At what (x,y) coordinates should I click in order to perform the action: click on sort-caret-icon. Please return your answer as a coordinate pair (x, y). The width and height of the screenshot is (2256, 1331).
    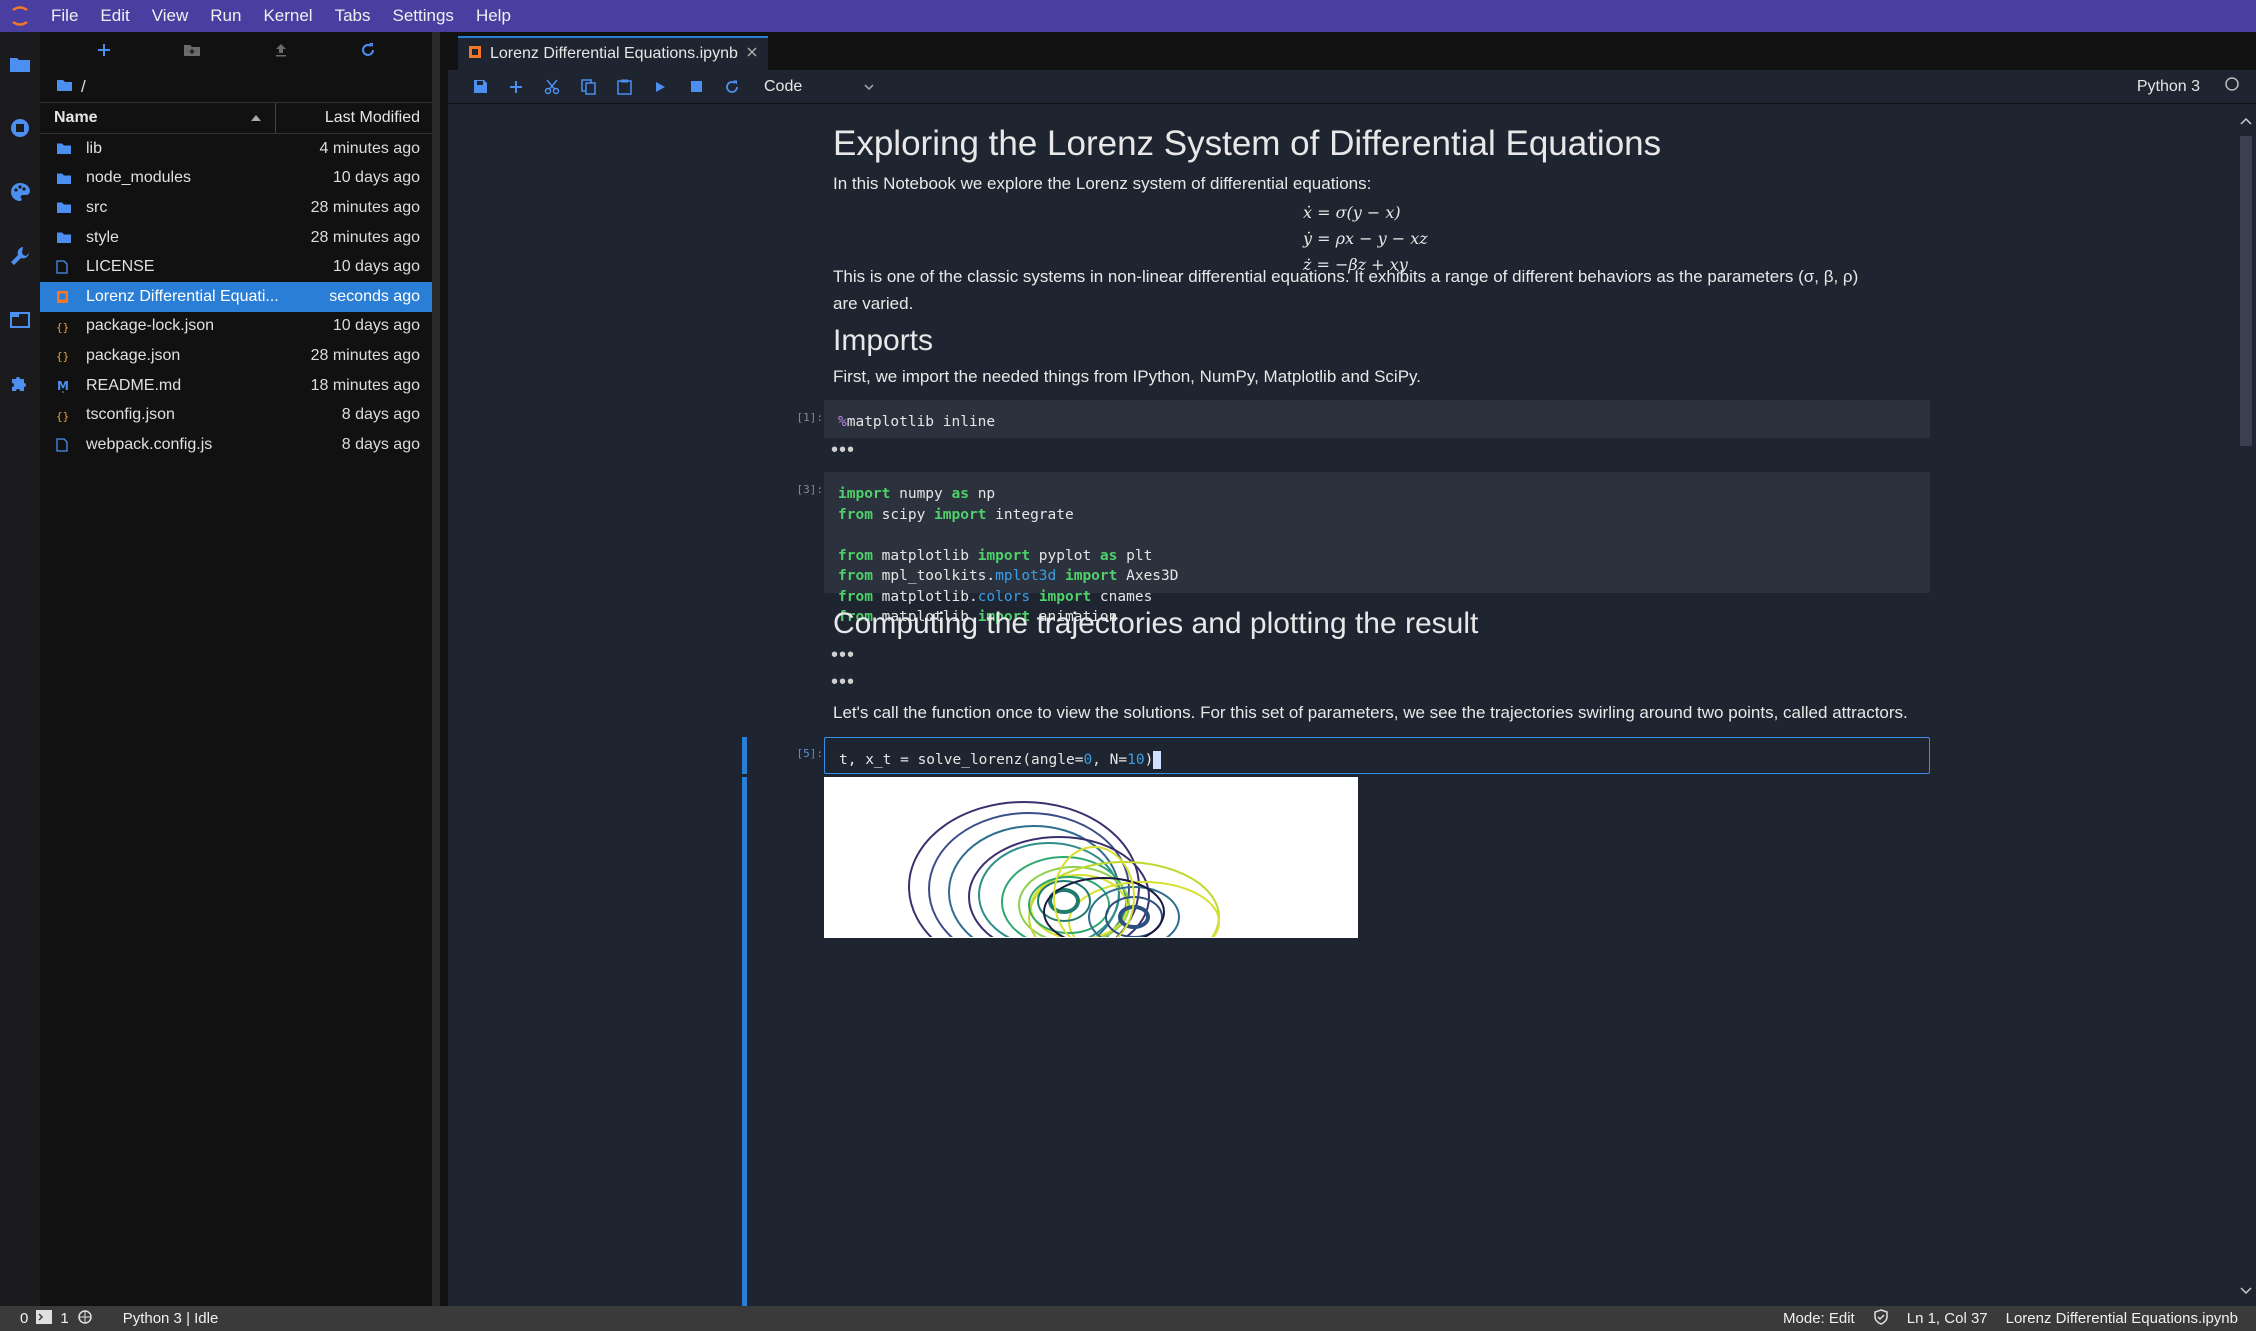
    Looking at the image, I should click on (256, 118).